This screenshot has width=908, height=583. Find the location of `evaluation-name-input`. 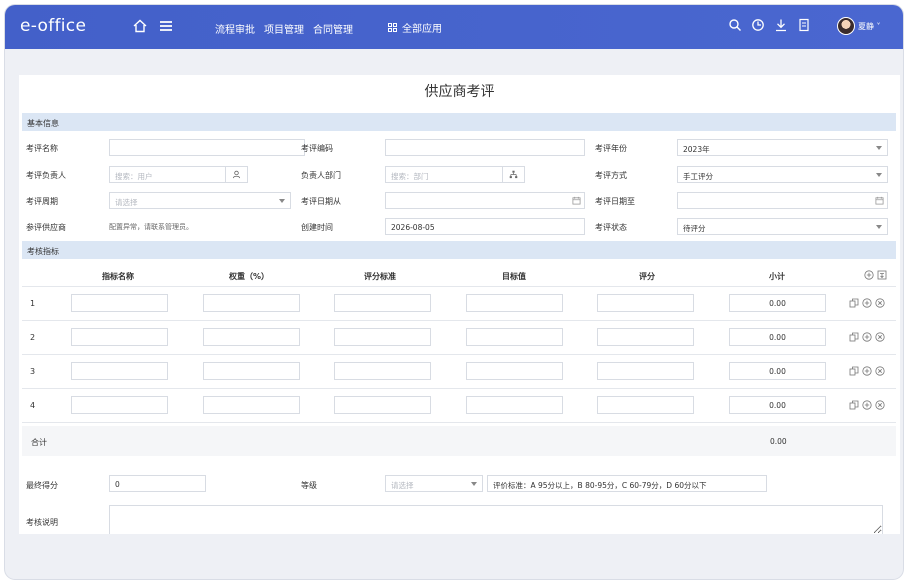

evaluation-name-input is located at coordinates (207, 147).